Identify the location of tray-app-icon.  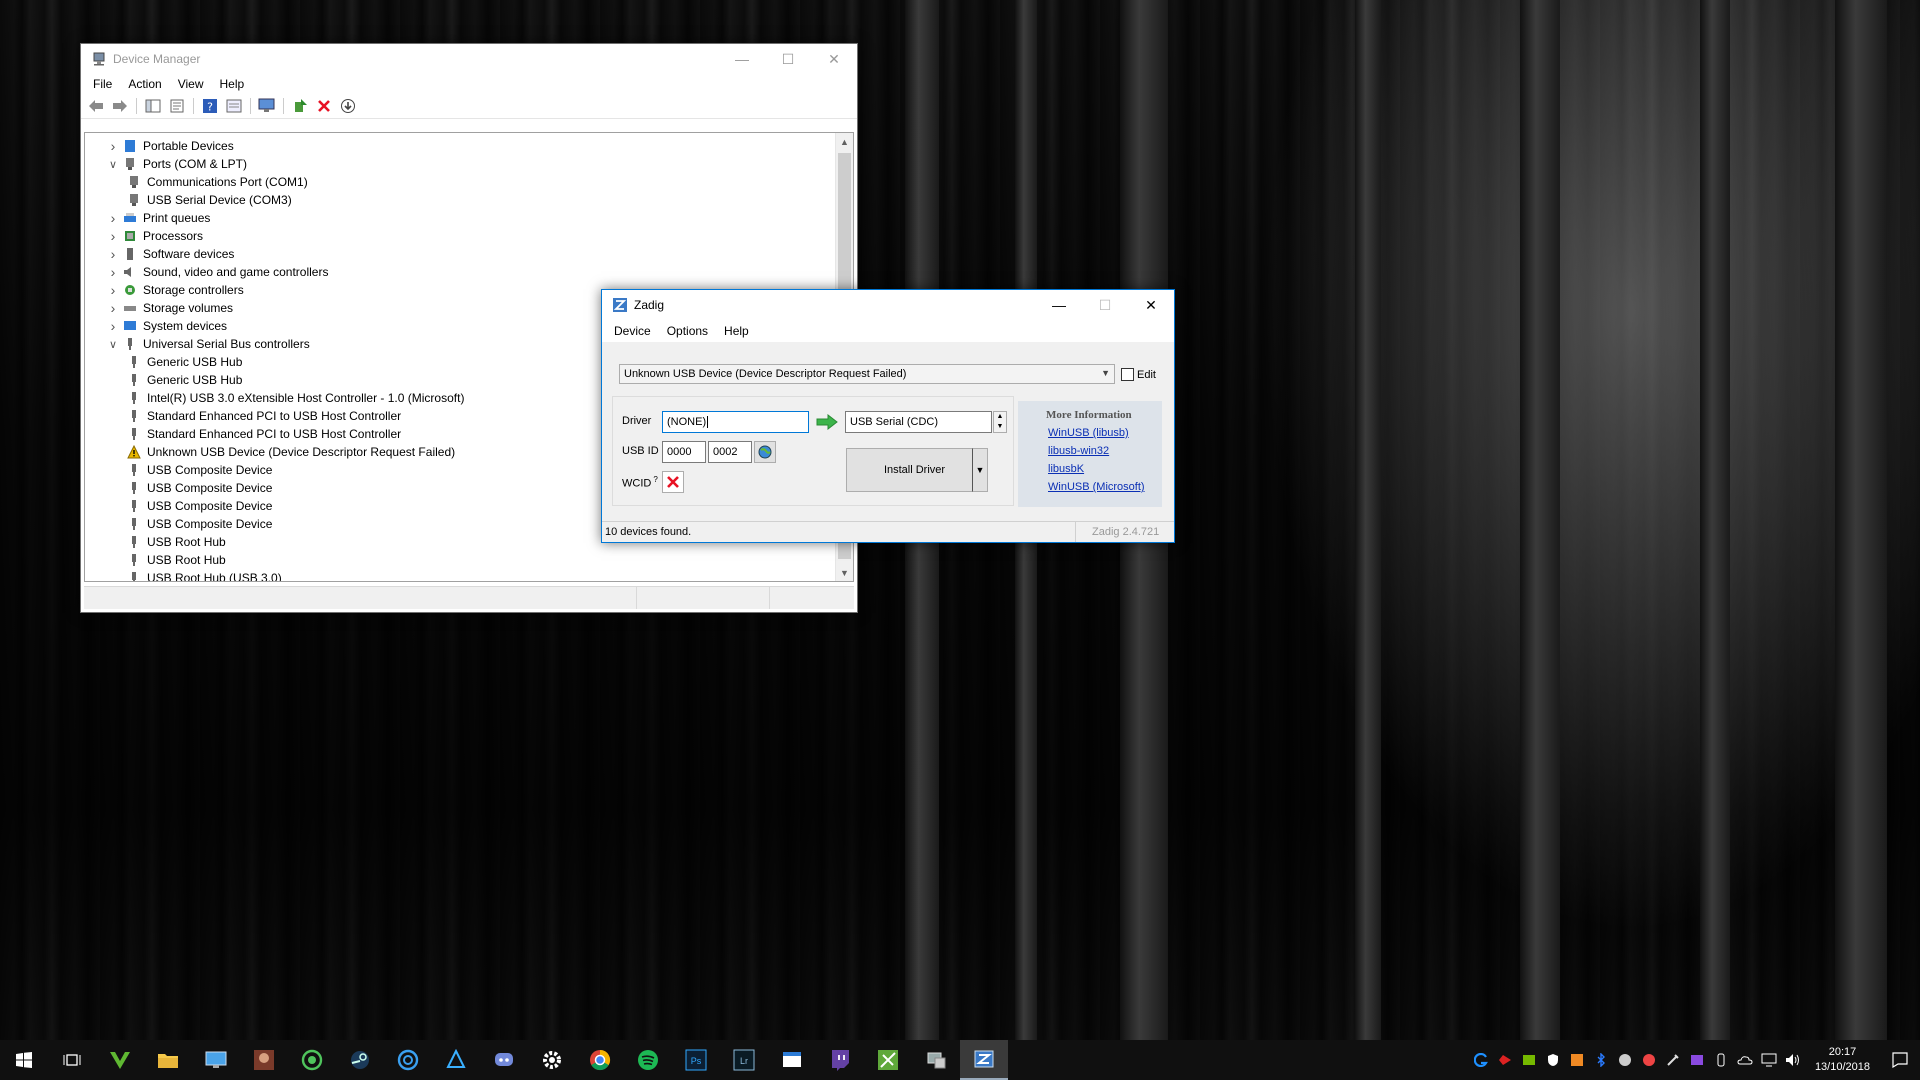
(1649, 1060).